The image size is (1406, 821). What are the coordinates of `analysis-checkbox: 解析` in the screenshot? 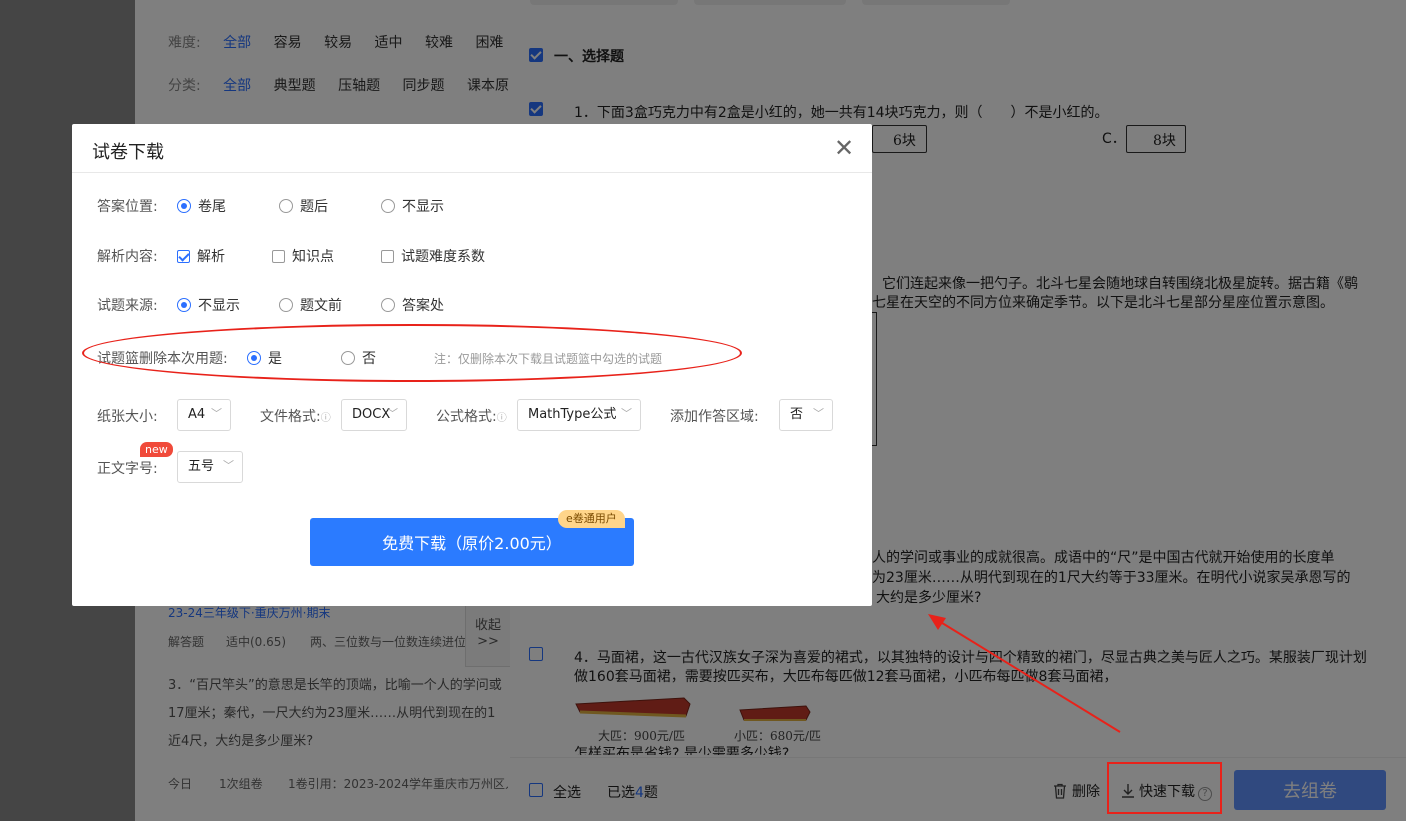 It's located at (201, 256).